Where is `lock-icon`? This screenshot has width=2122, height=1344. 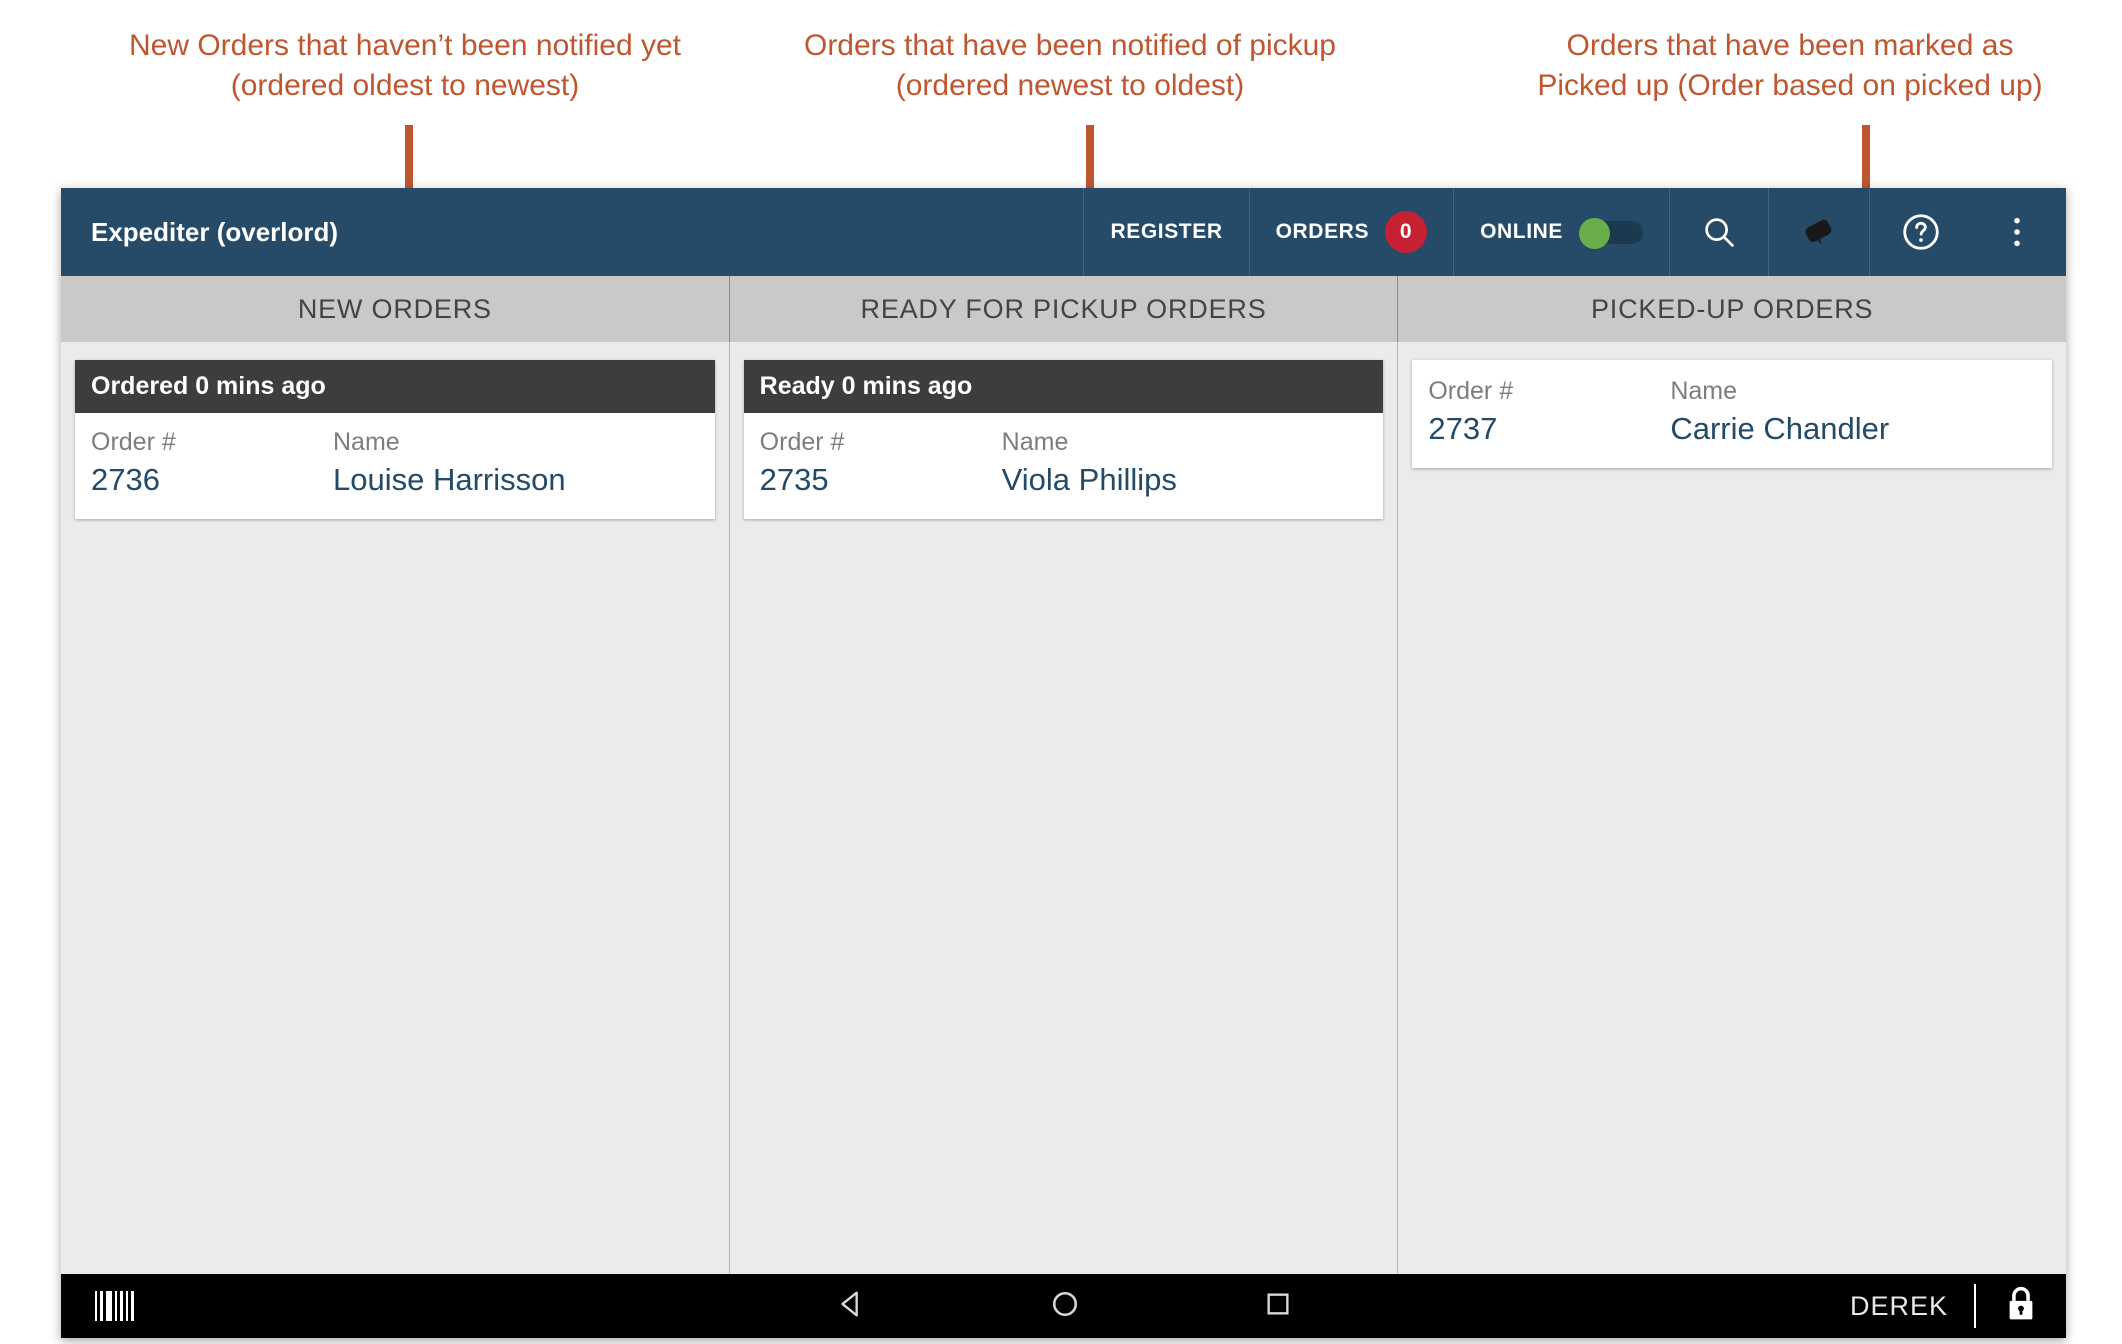
lock-icon is located at coordinates (2021, 1302).